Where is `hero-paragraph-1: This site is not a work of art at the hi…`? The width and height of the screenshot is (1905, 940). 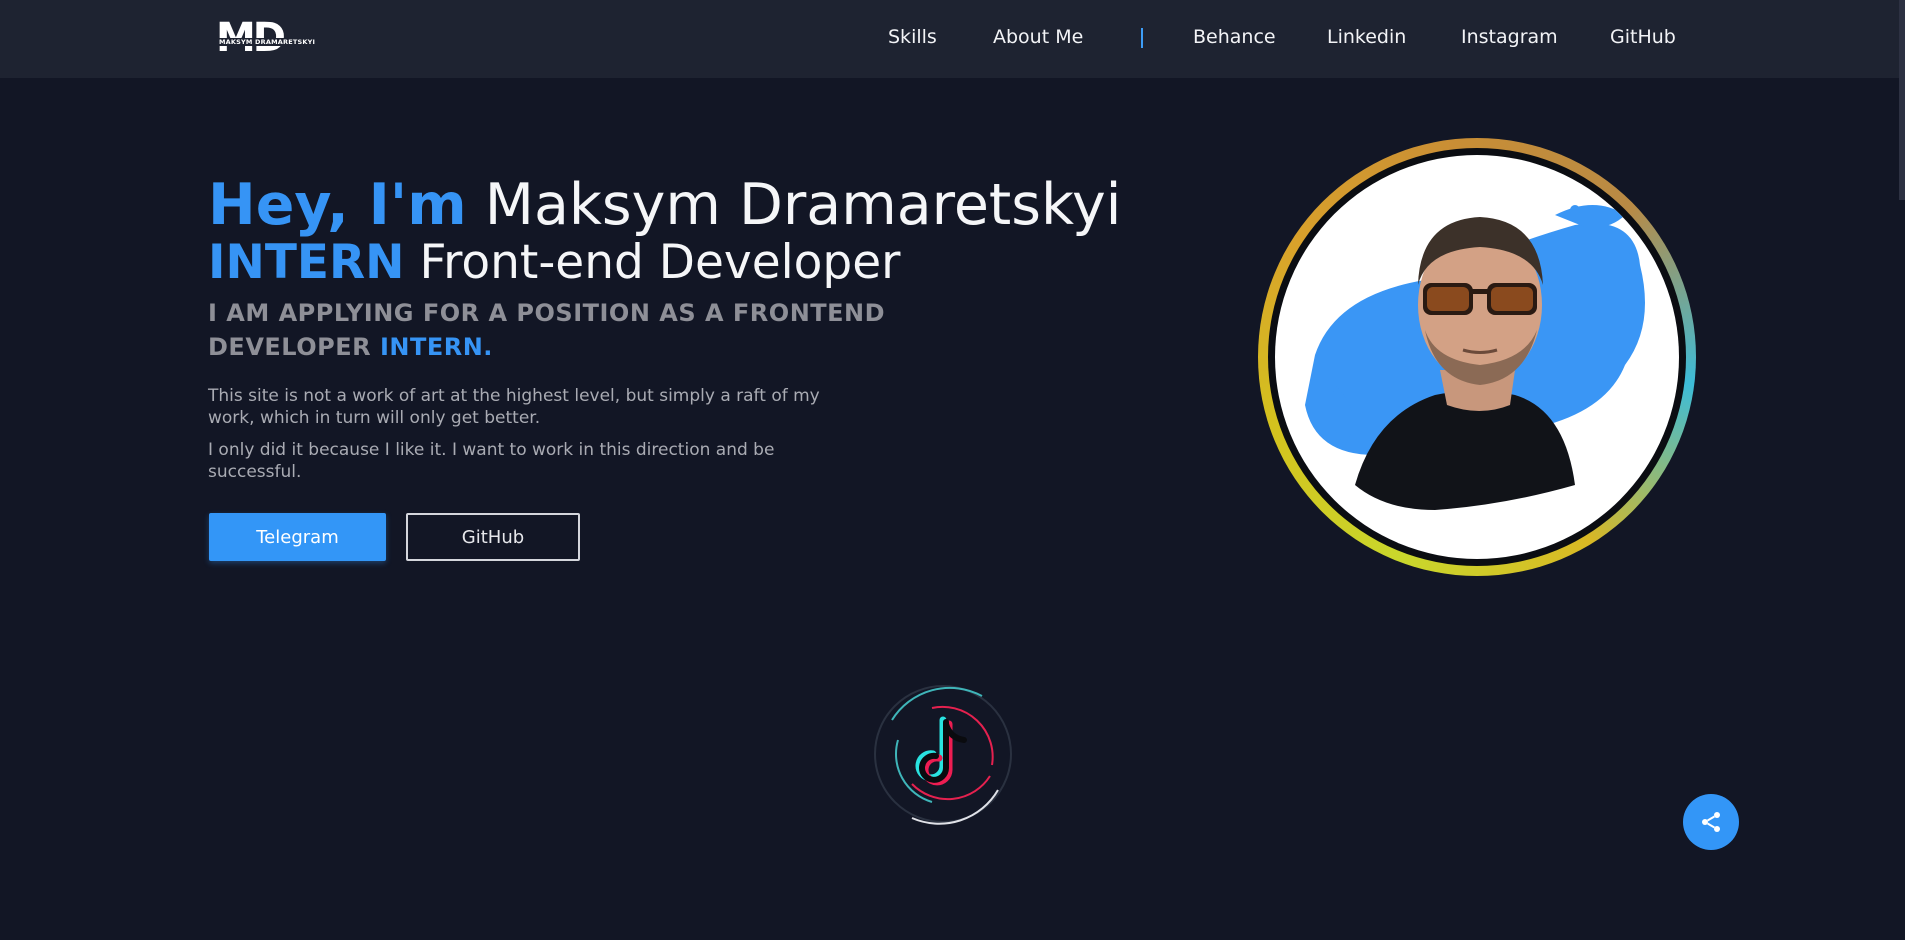 hero-paragraph-1: This site is not a work of art at the hi… is located at coordinates (514, 407).